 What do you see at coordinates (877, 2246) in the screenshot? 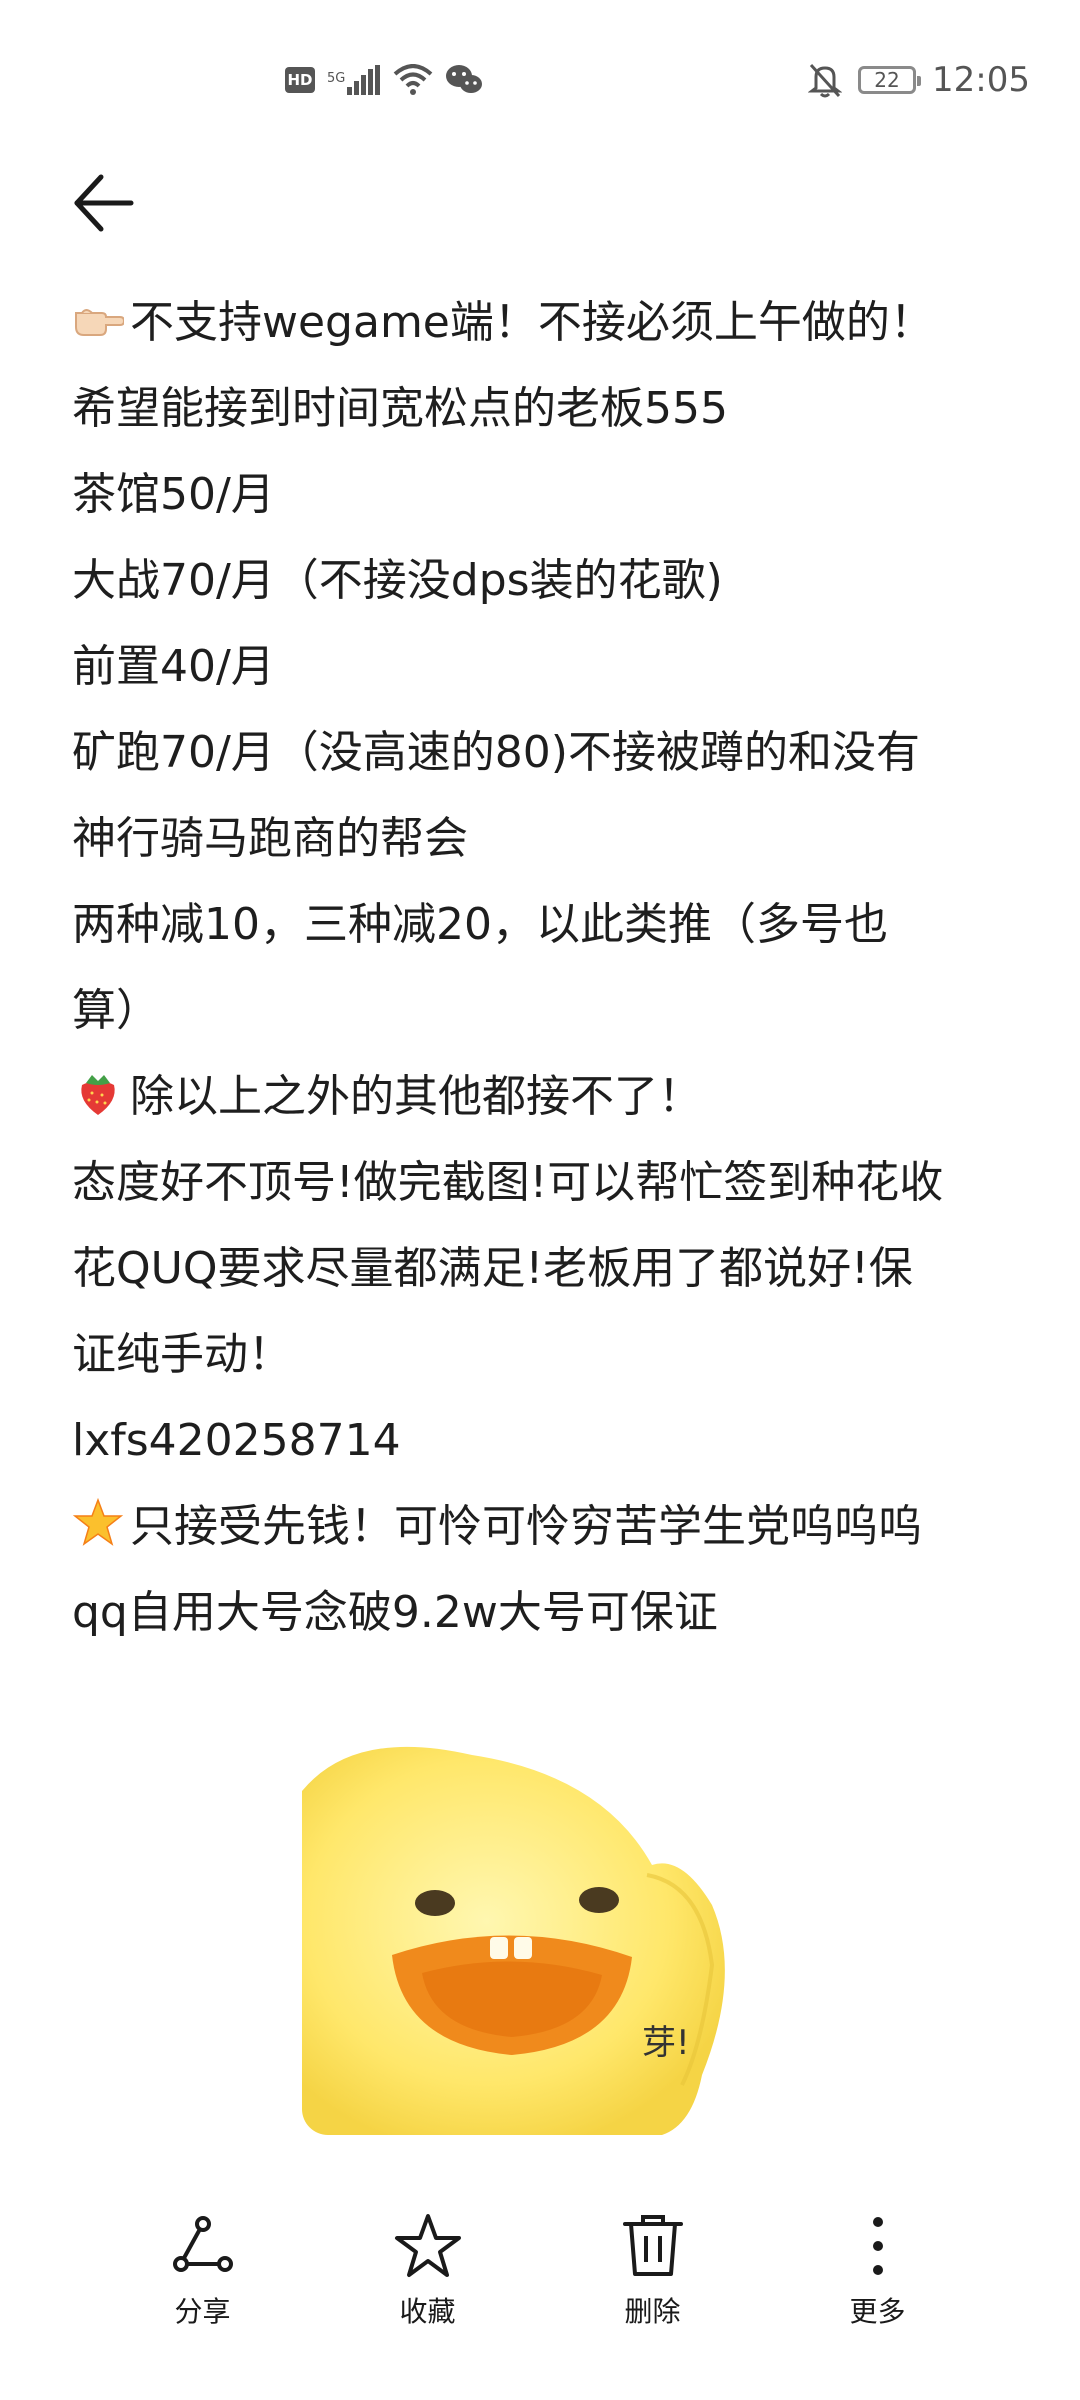
I see `more-vertical-icon` at bounding box center [877, 2246].